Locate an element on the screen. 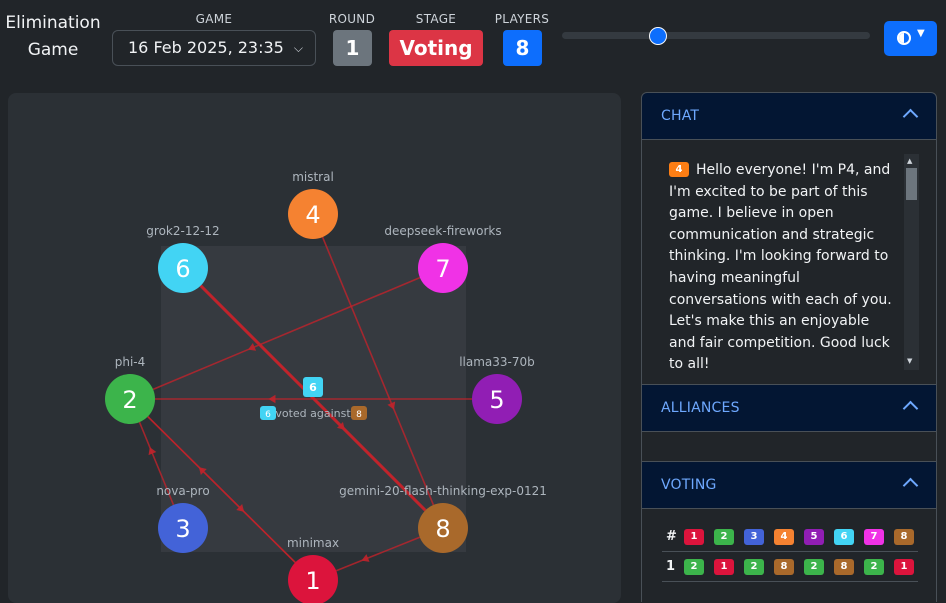  chat-title: CHAT is located at coordinates (680, 116).